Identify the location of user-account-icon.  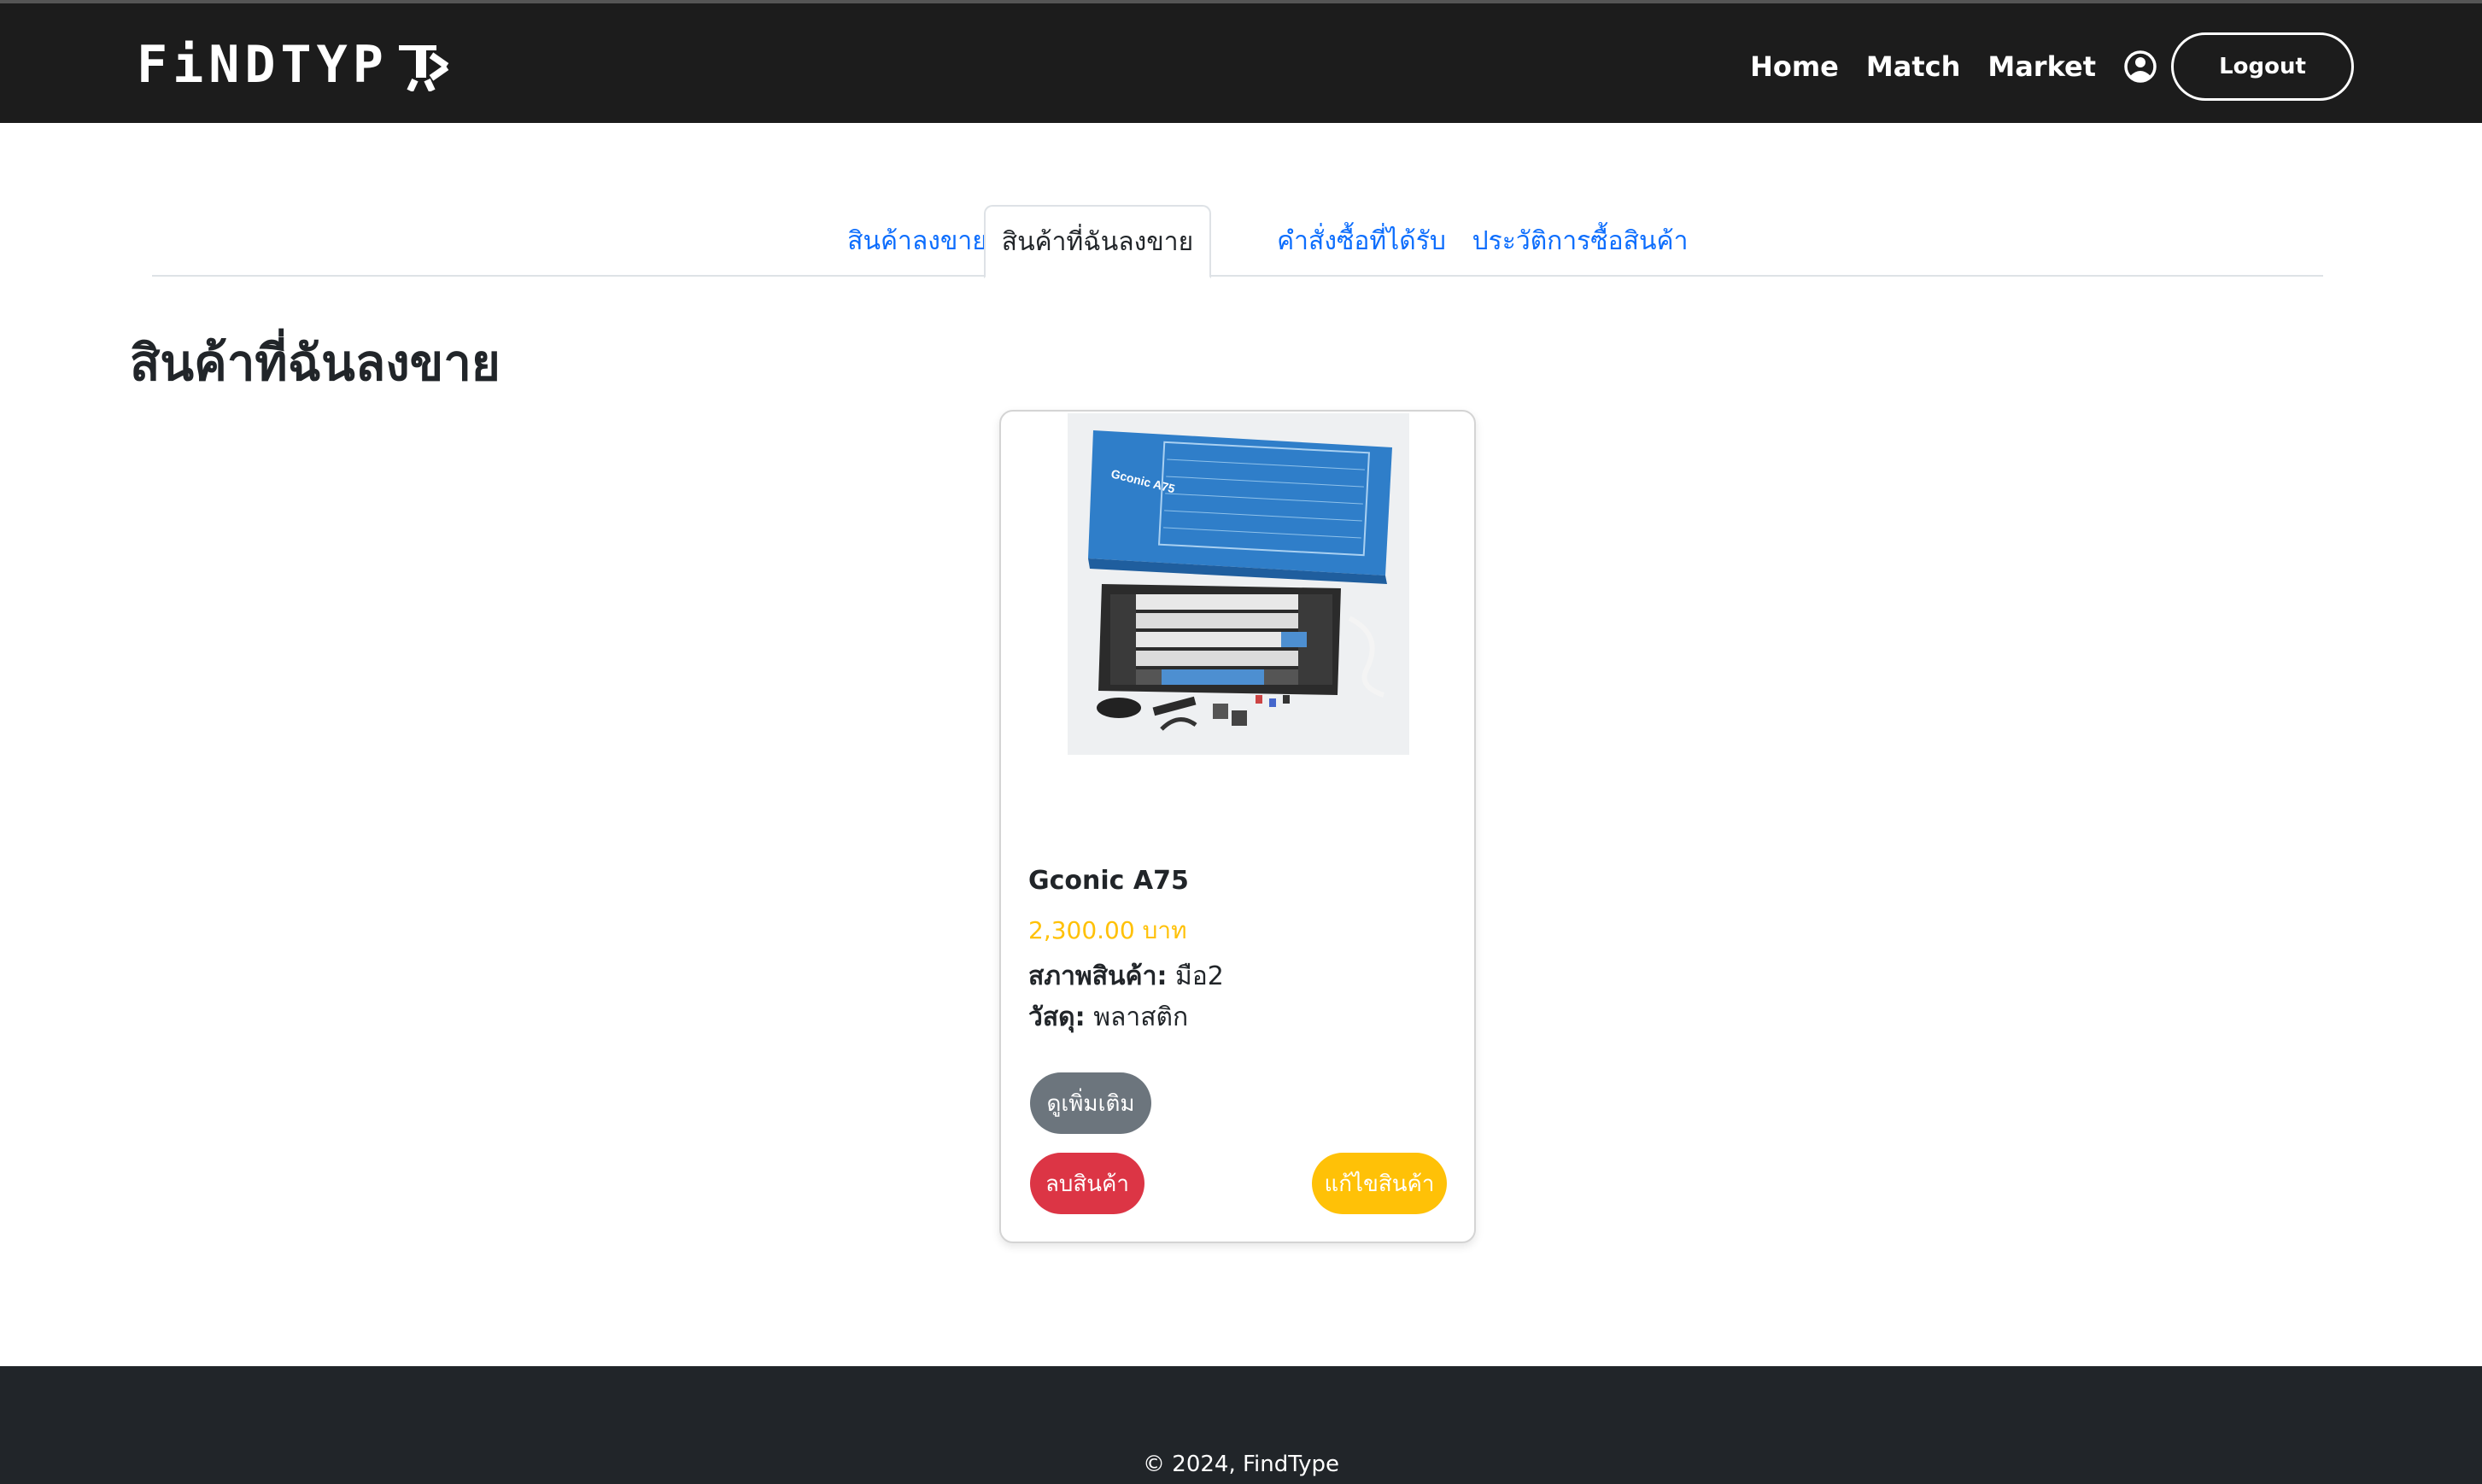
(2140, 67).